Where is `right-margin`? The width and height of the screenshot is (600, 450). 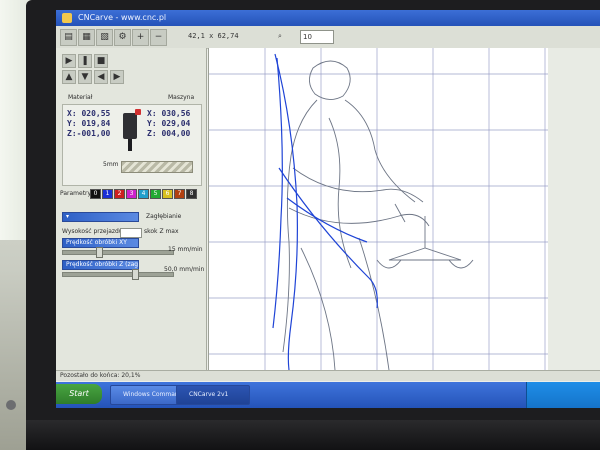 right-margin is located at coordinates (574, 209).